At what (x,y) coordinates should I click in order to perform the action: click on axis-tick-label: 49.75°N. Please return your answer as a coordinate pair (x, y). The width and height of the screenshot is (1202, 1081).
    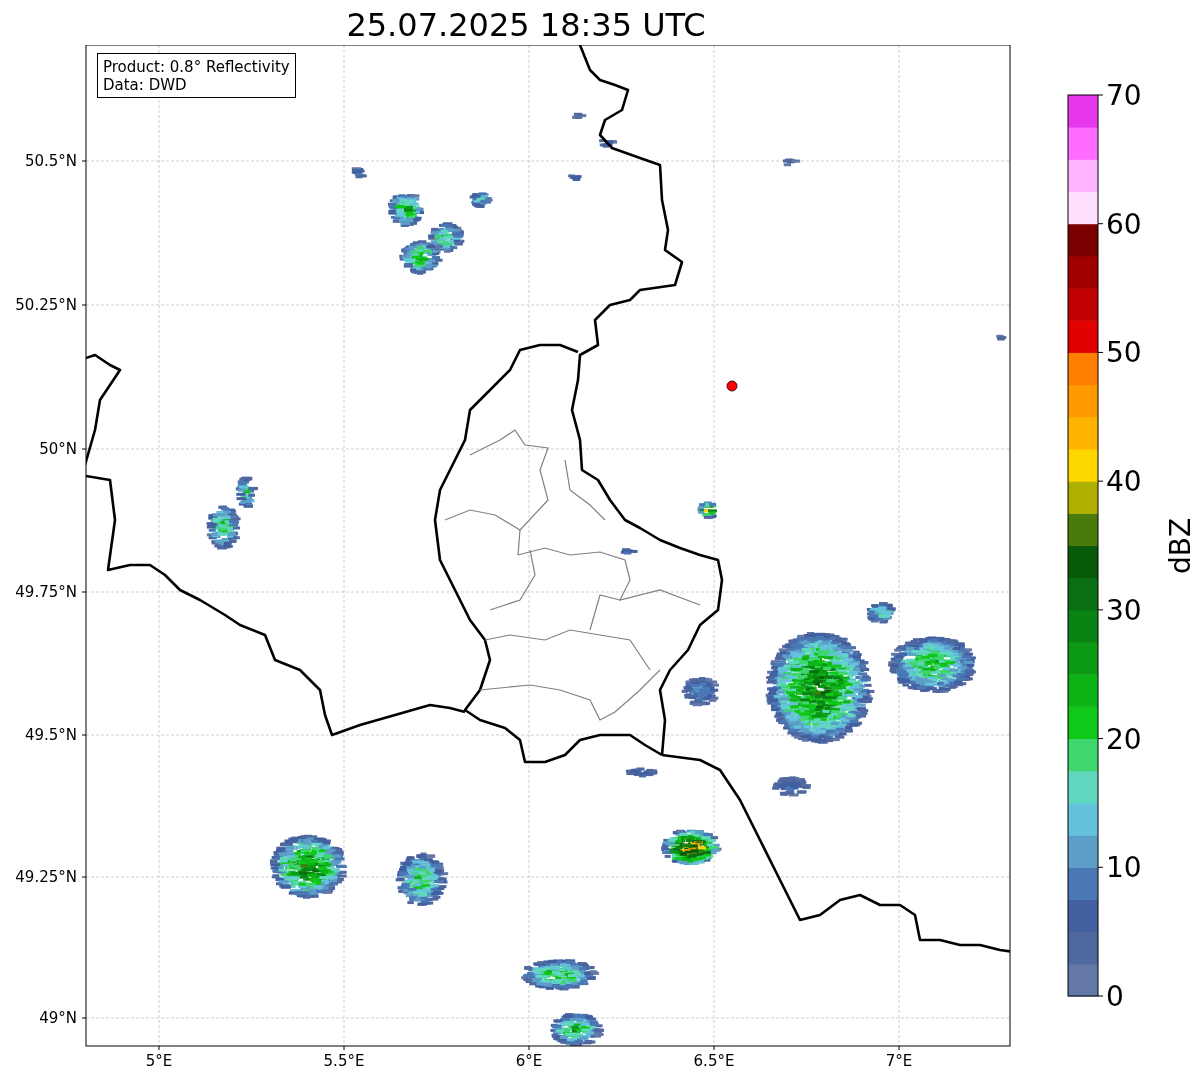
    Looking at the image, I should click on (46, 592).